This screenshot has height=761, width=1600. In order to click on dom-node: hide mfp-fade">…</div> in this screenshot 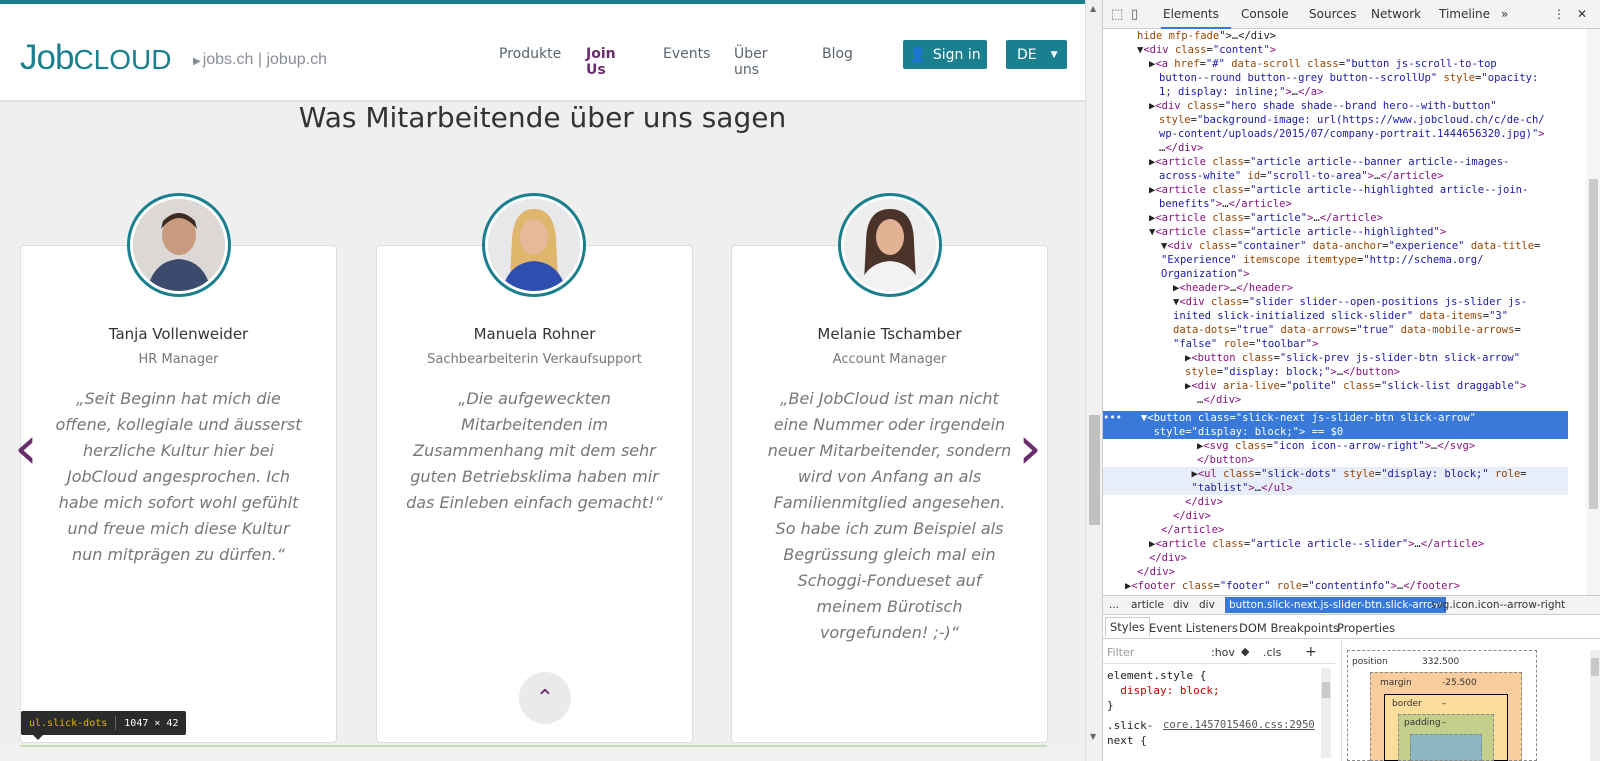, I will do `click(1206, 36)`.